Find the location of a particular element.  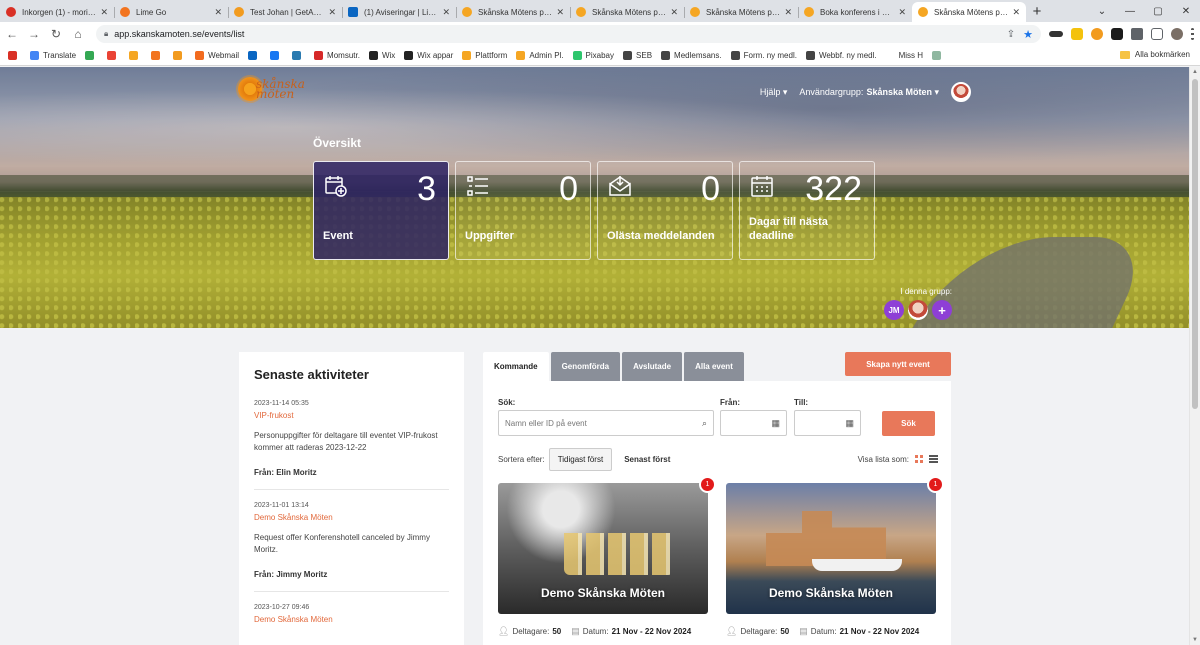

maximize-icon: ▢ is located at coordinates (1158, 11).